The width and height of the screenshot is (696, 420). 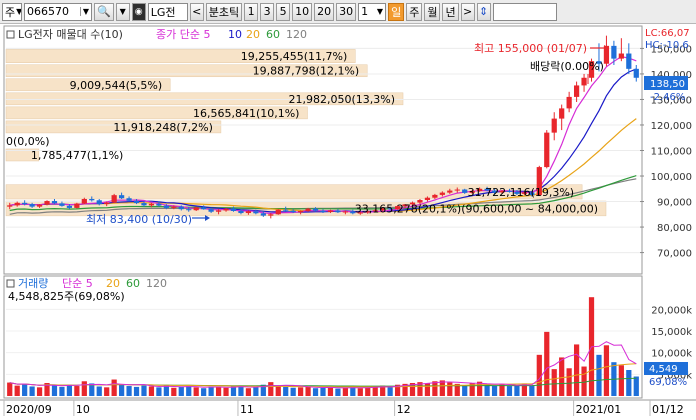 I want to click on period-week-button: 주, so click(x=414, y=11).